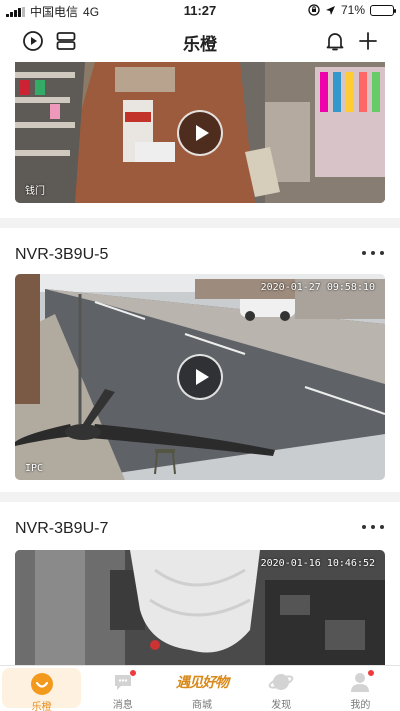 This screenshot has width=400, height=711. I want to click on camera-label: IPC, so click(34, 468).